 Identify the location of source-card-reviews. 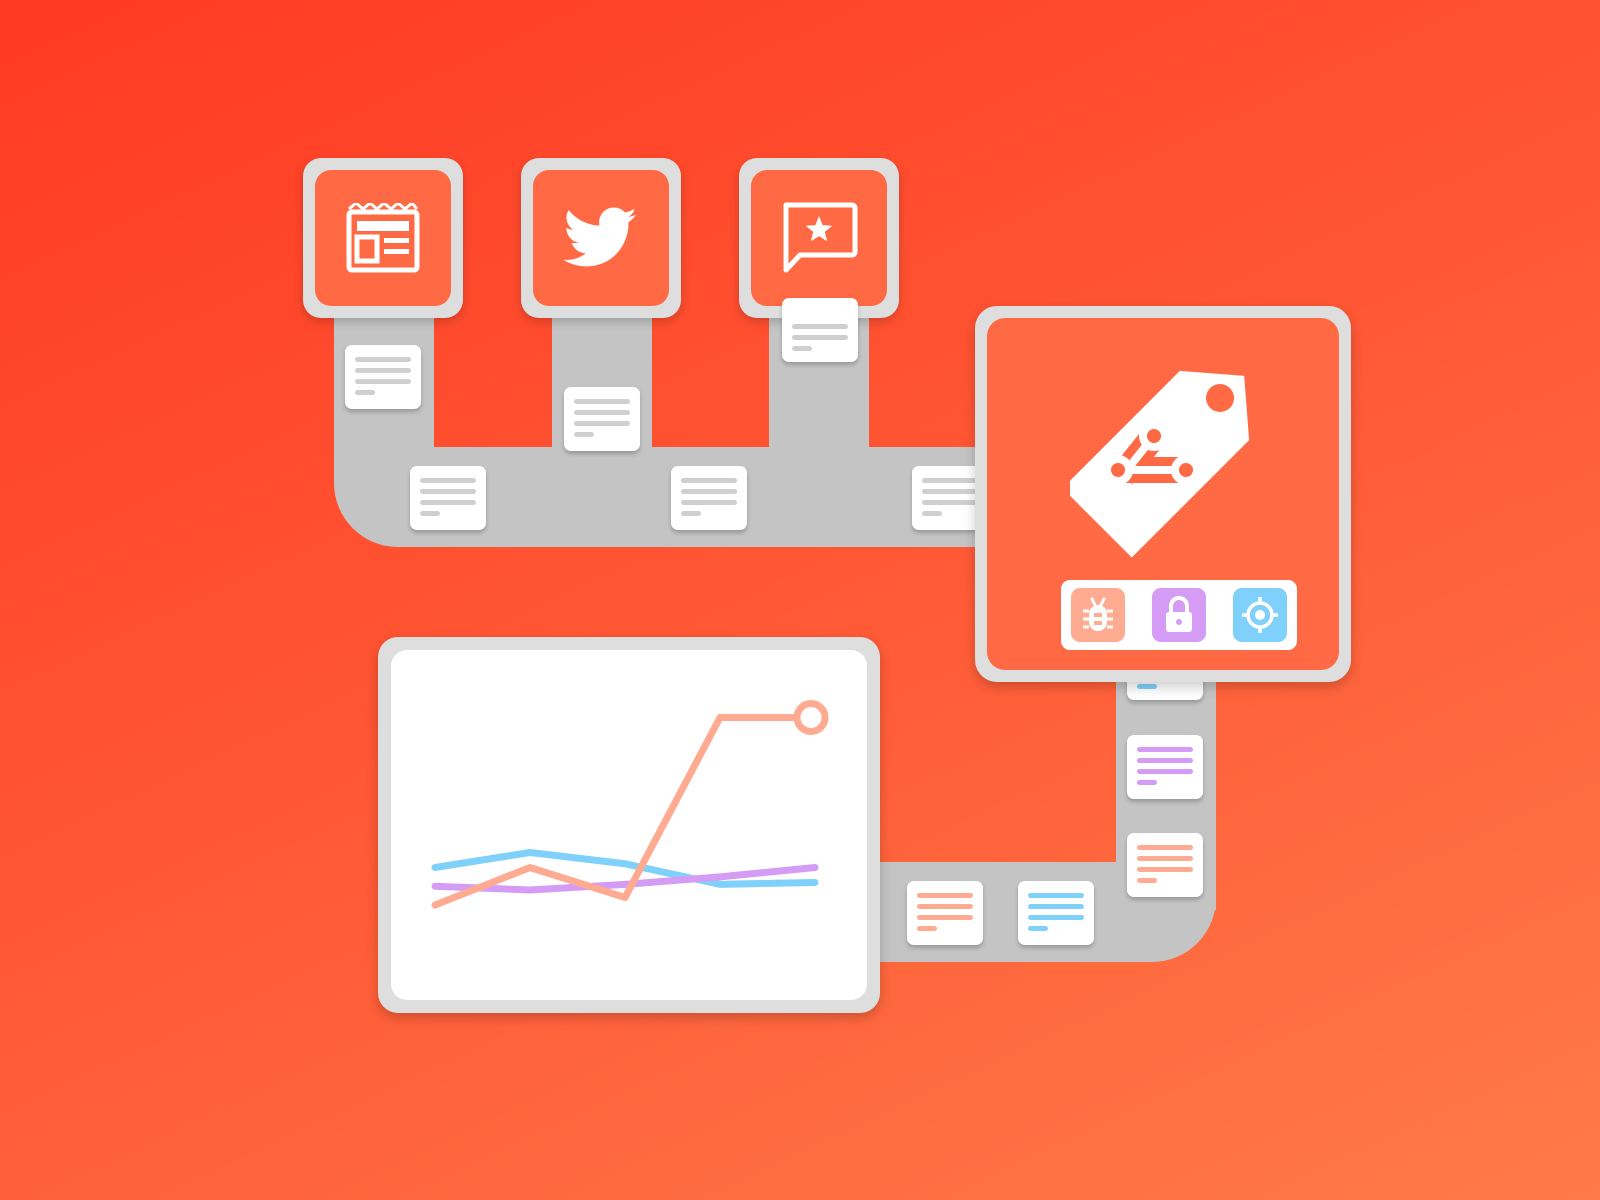
(819, 238).